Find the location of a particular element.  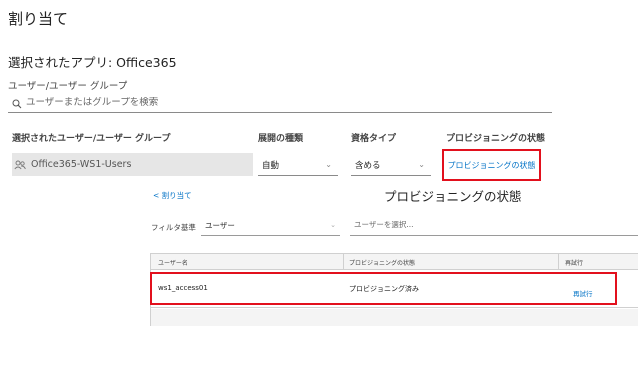

column-header-users: 選択されたユーザー/ユーザー グループ is located at coordinates (91, 139).